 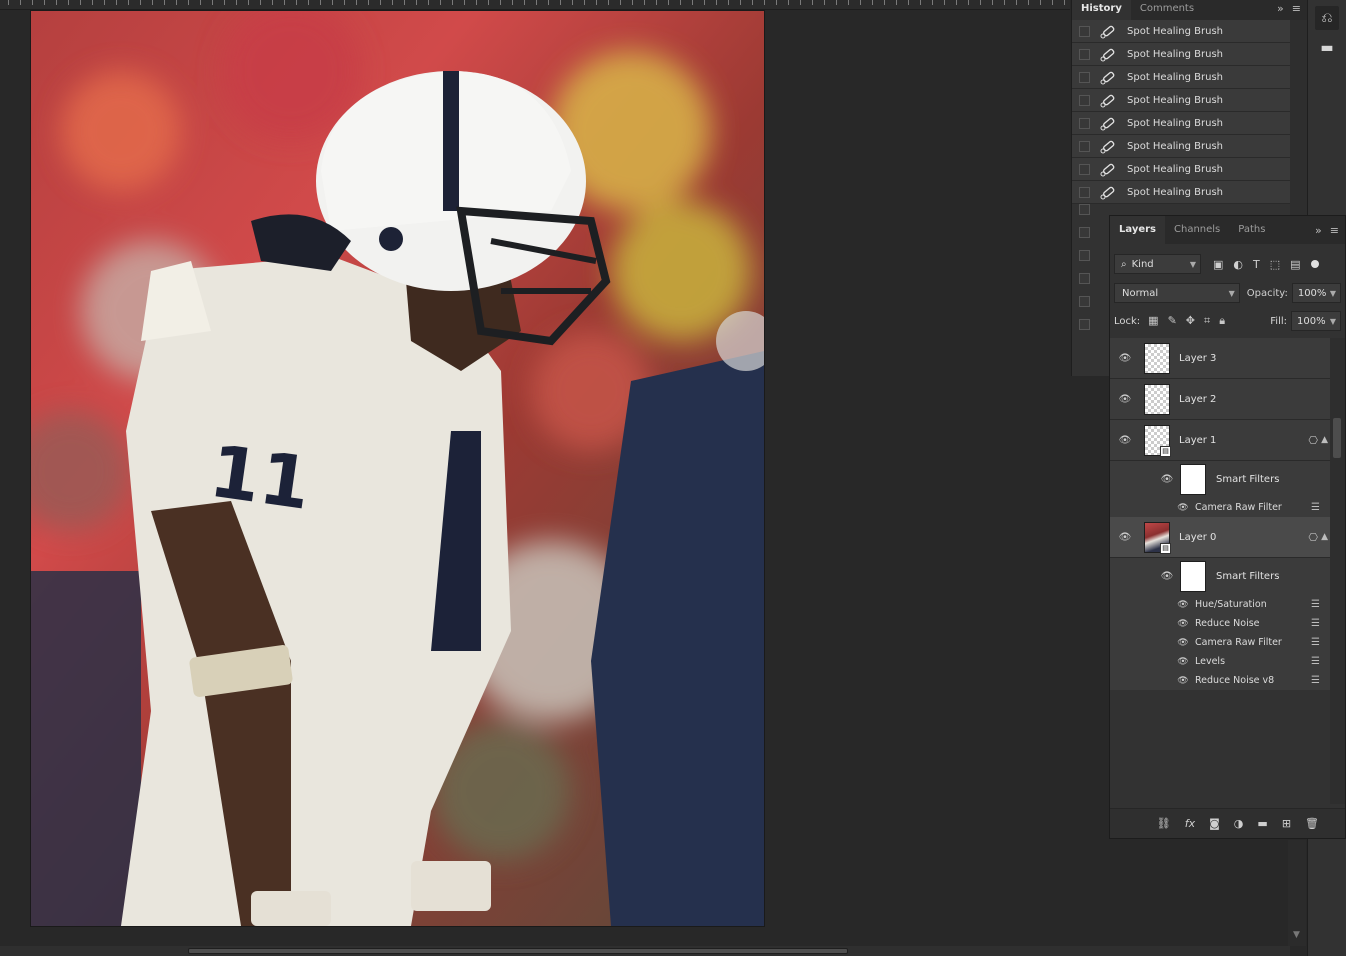 I want to click on layers-scroll-thumb, so click(x=1337, y=438).